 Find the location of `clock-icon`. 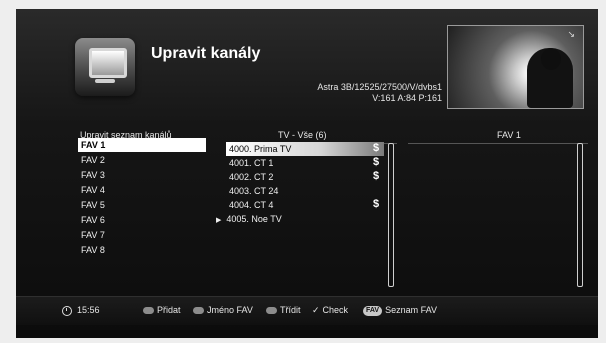

clock-icon is located at coordinates (67, 310).